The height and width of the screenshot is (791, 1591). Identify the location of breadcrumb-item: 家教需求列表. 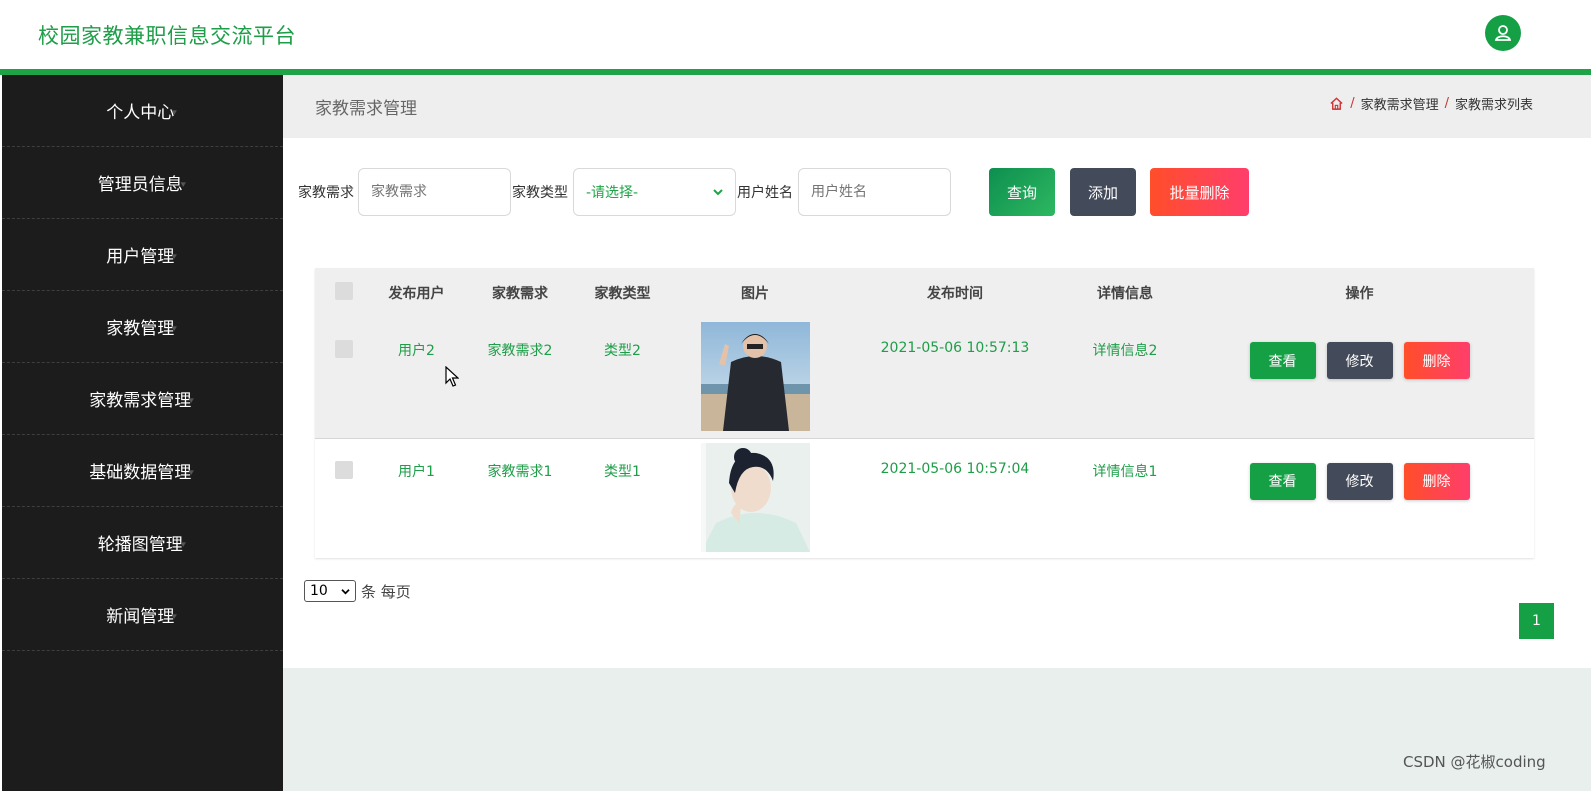
(1493, 105).